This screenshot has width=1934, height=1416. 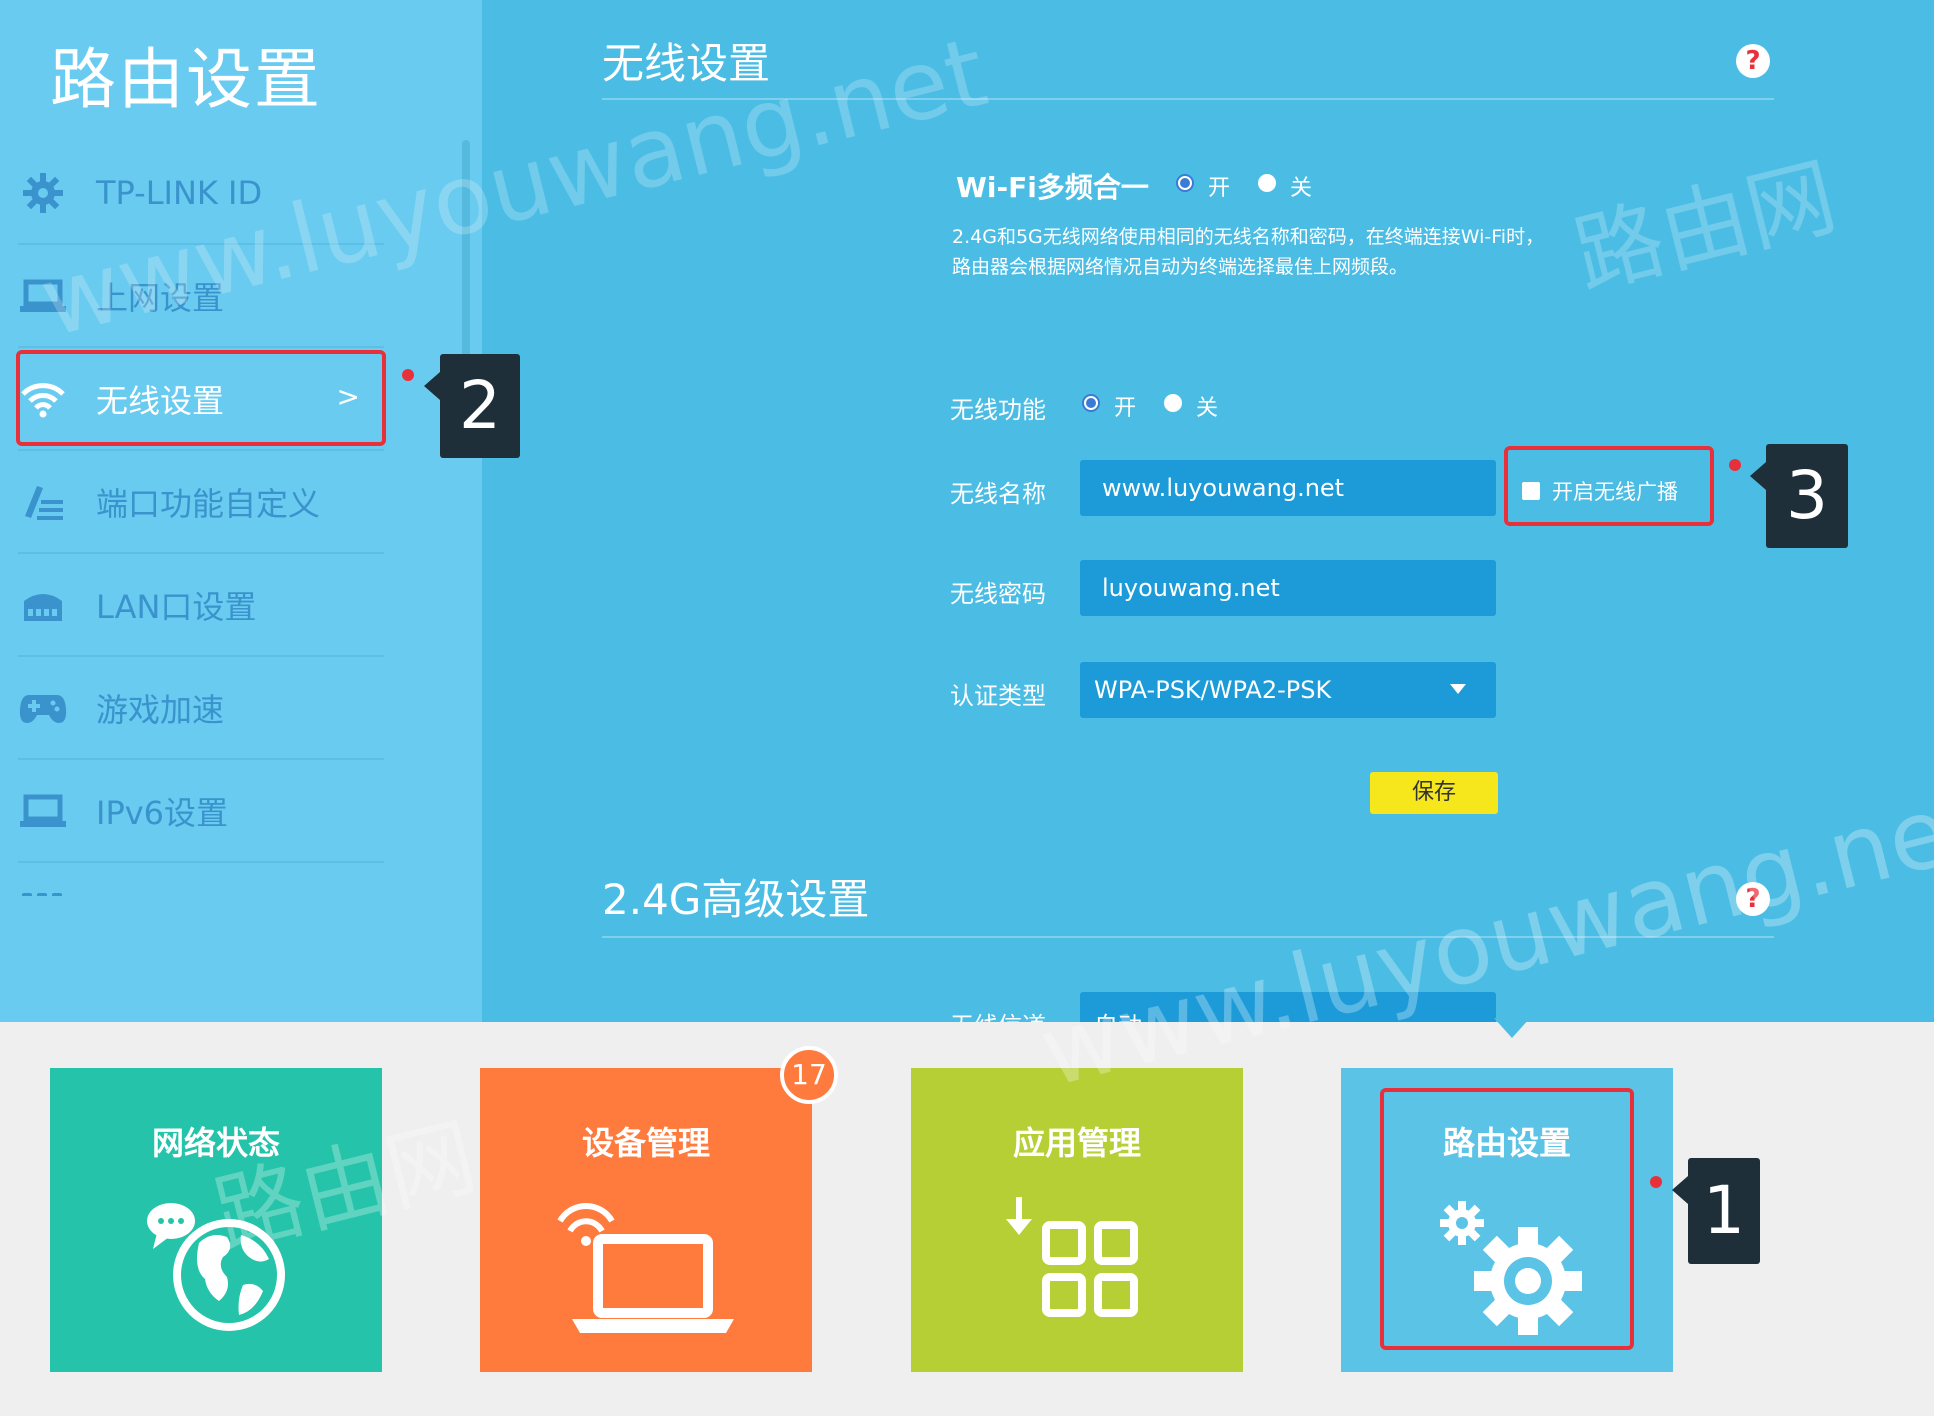 I want to click on tile-label: 设备管理, so click(x=645, y=1143).